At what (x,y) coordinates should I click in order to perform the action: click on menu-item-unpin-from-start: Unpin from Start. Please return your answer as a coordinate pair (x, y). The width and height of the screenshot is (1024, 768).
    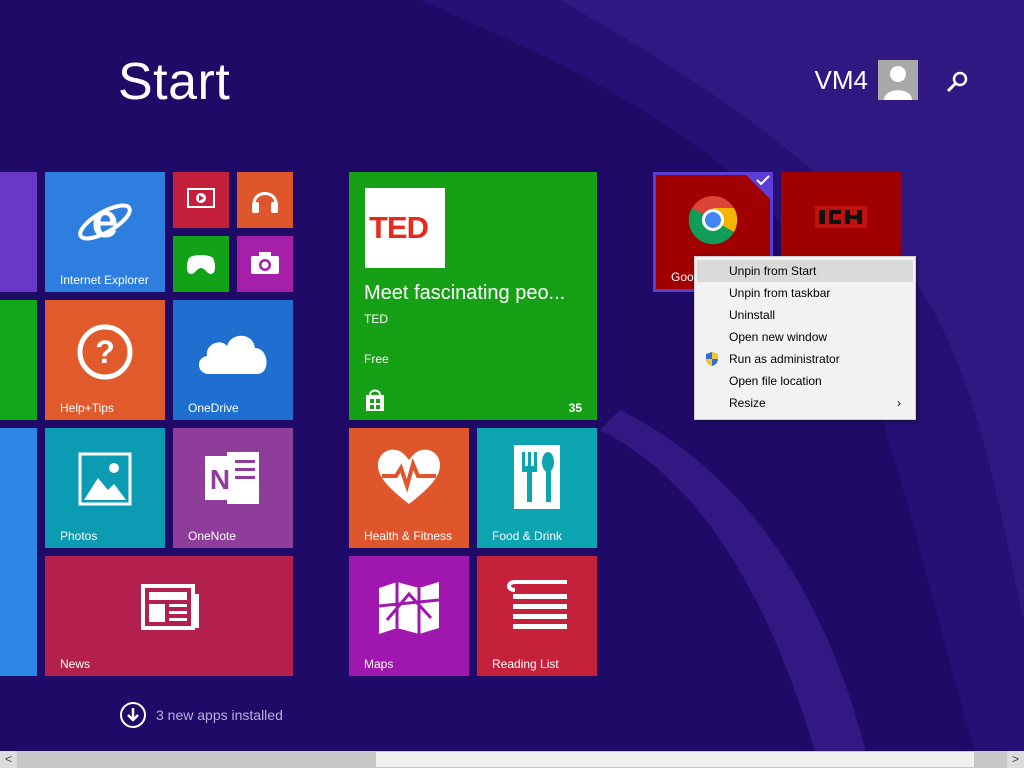
    Looking at the image, I should click on (805, 271).